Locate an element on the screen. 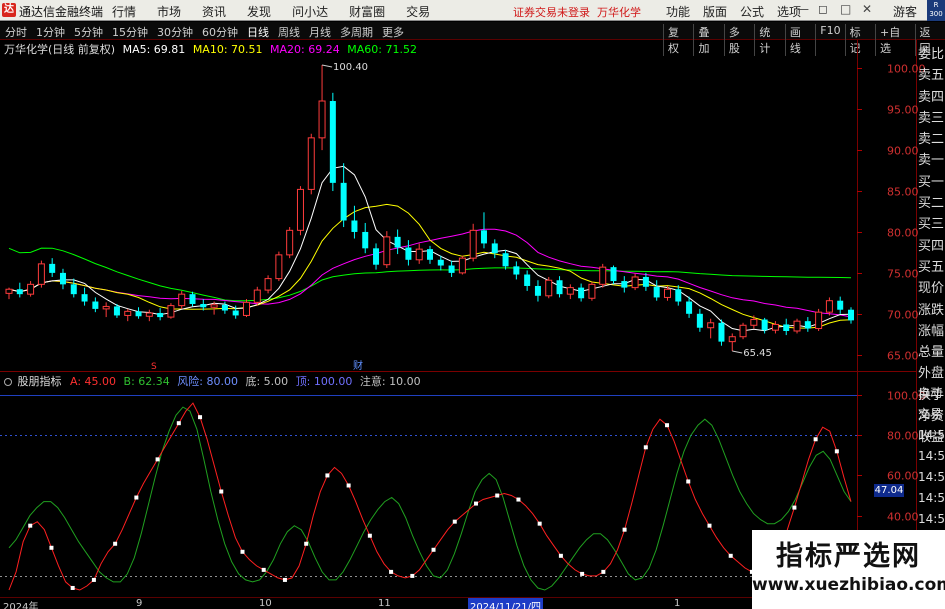 This screenshot has height=609, width=945. high-marker-label: 100.40 is located at coordinates (350, 67).